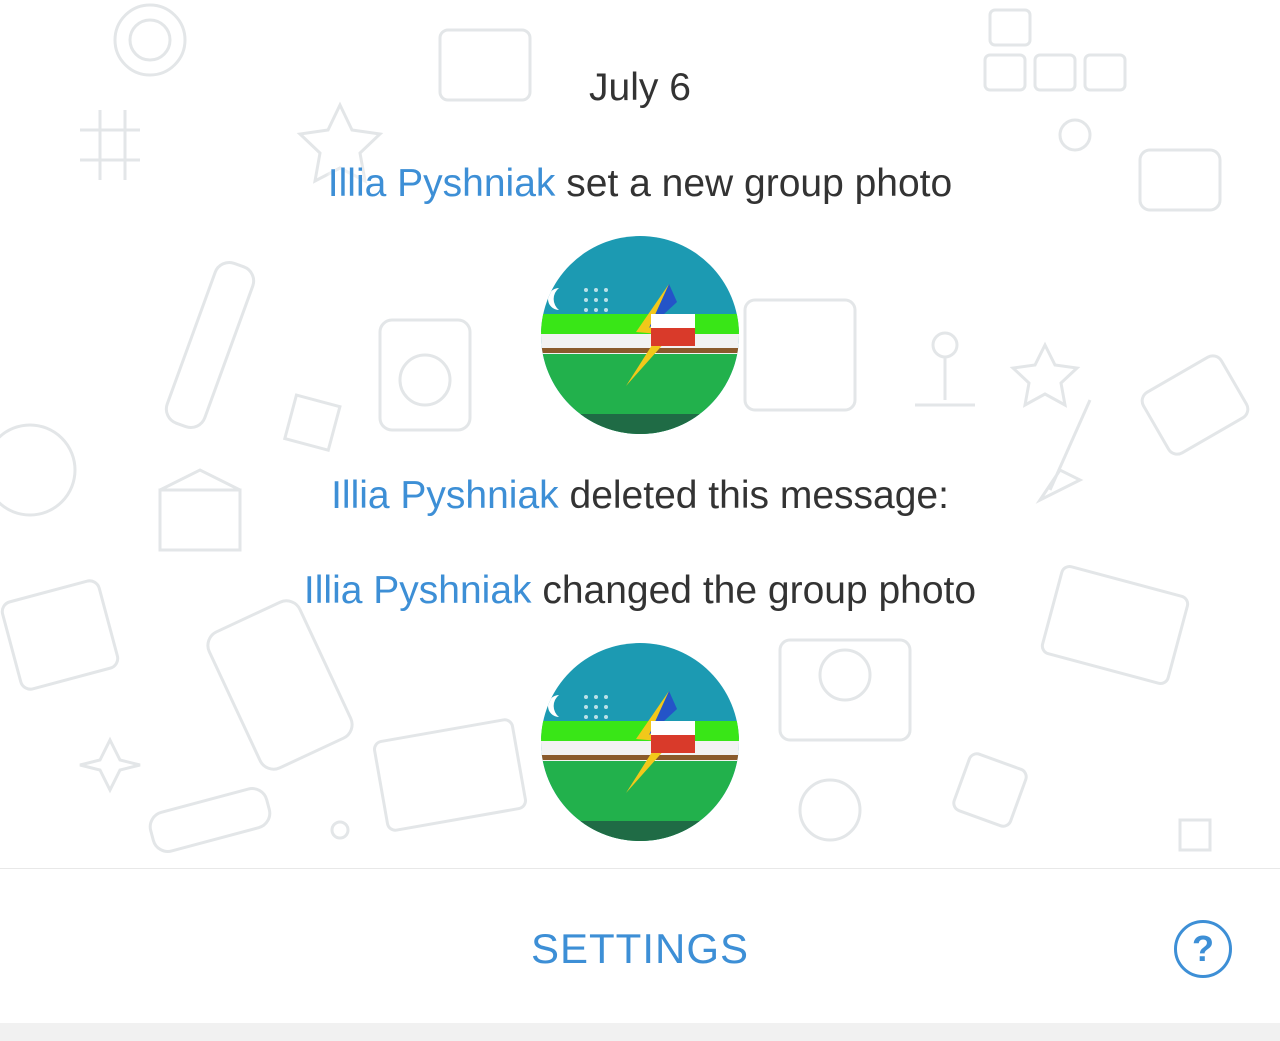  What do you see at coordinates (759, 183) in the screenshot?
I see `action-text: set a new group photo` at bounding box center [759, 183].